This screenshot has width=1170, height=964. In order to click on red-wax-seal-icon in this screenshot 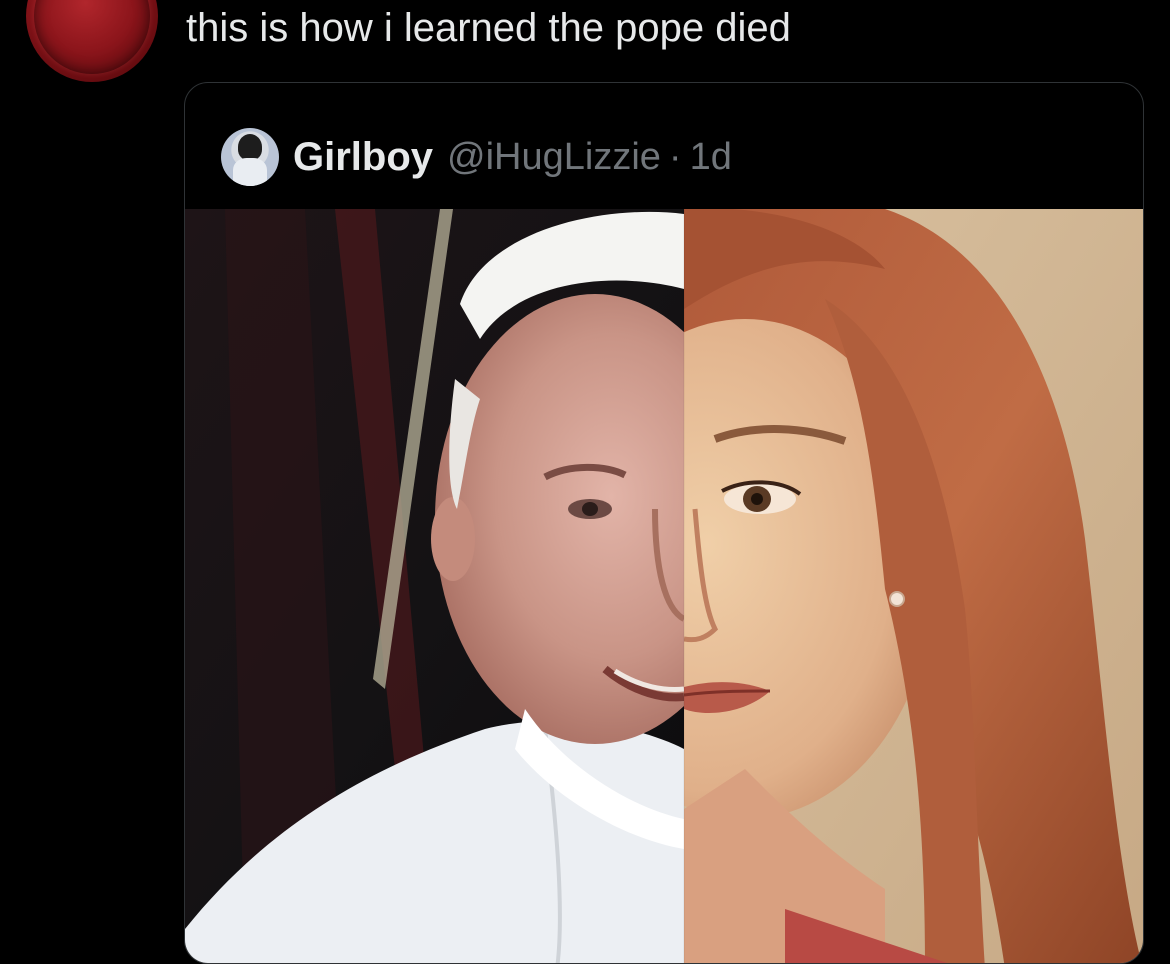, I will do `click(92, 37)`.